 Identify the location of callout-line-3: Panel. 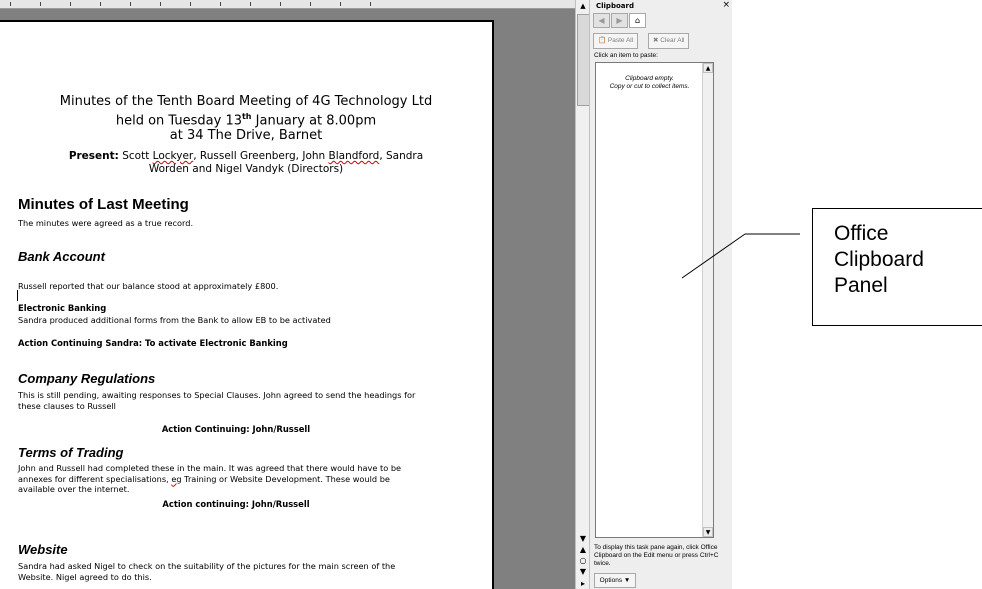
(861, 285).